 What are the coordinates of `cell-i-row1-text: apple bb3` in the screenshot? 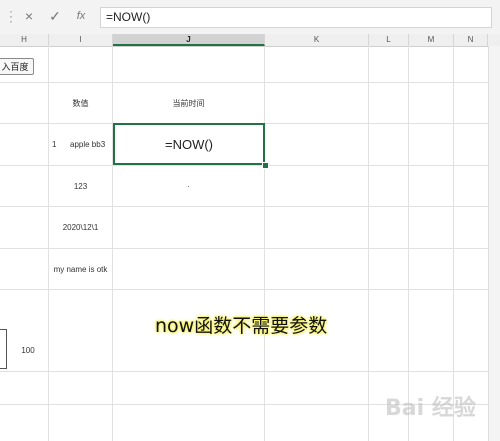 It's located at (91, 144).